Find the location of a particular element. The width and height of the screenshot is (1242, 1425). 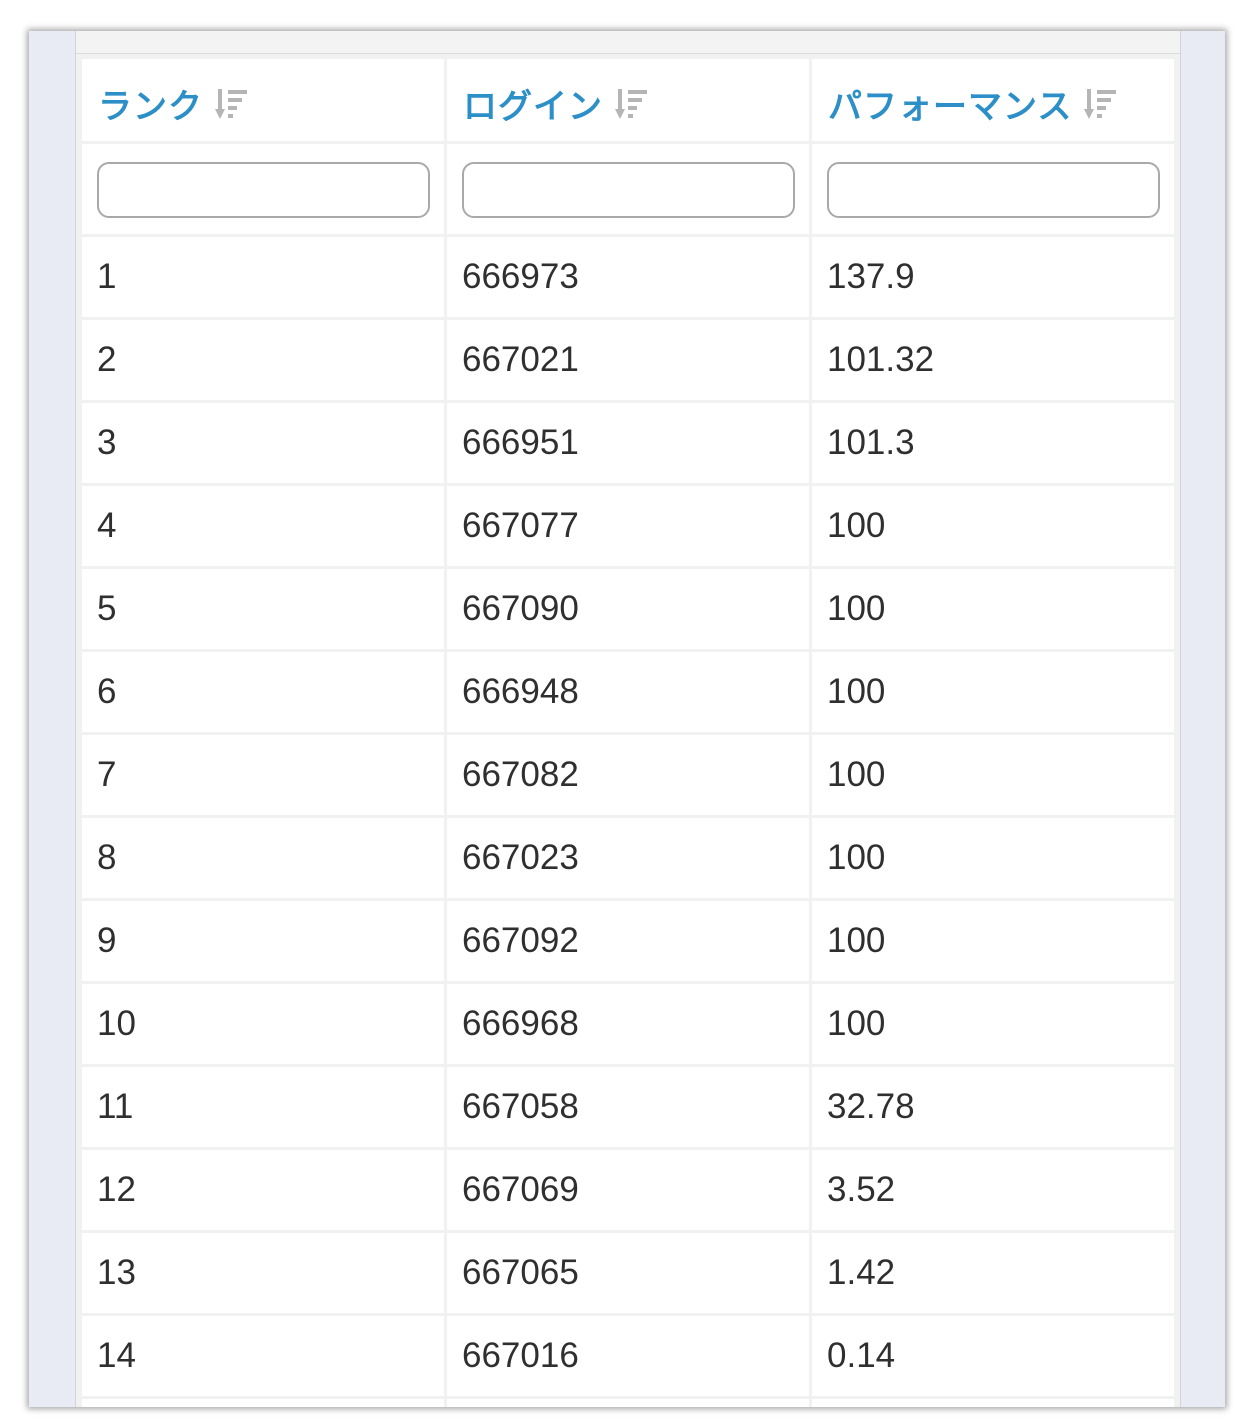

login-value: 667082 is located at coordinates (520, 774).